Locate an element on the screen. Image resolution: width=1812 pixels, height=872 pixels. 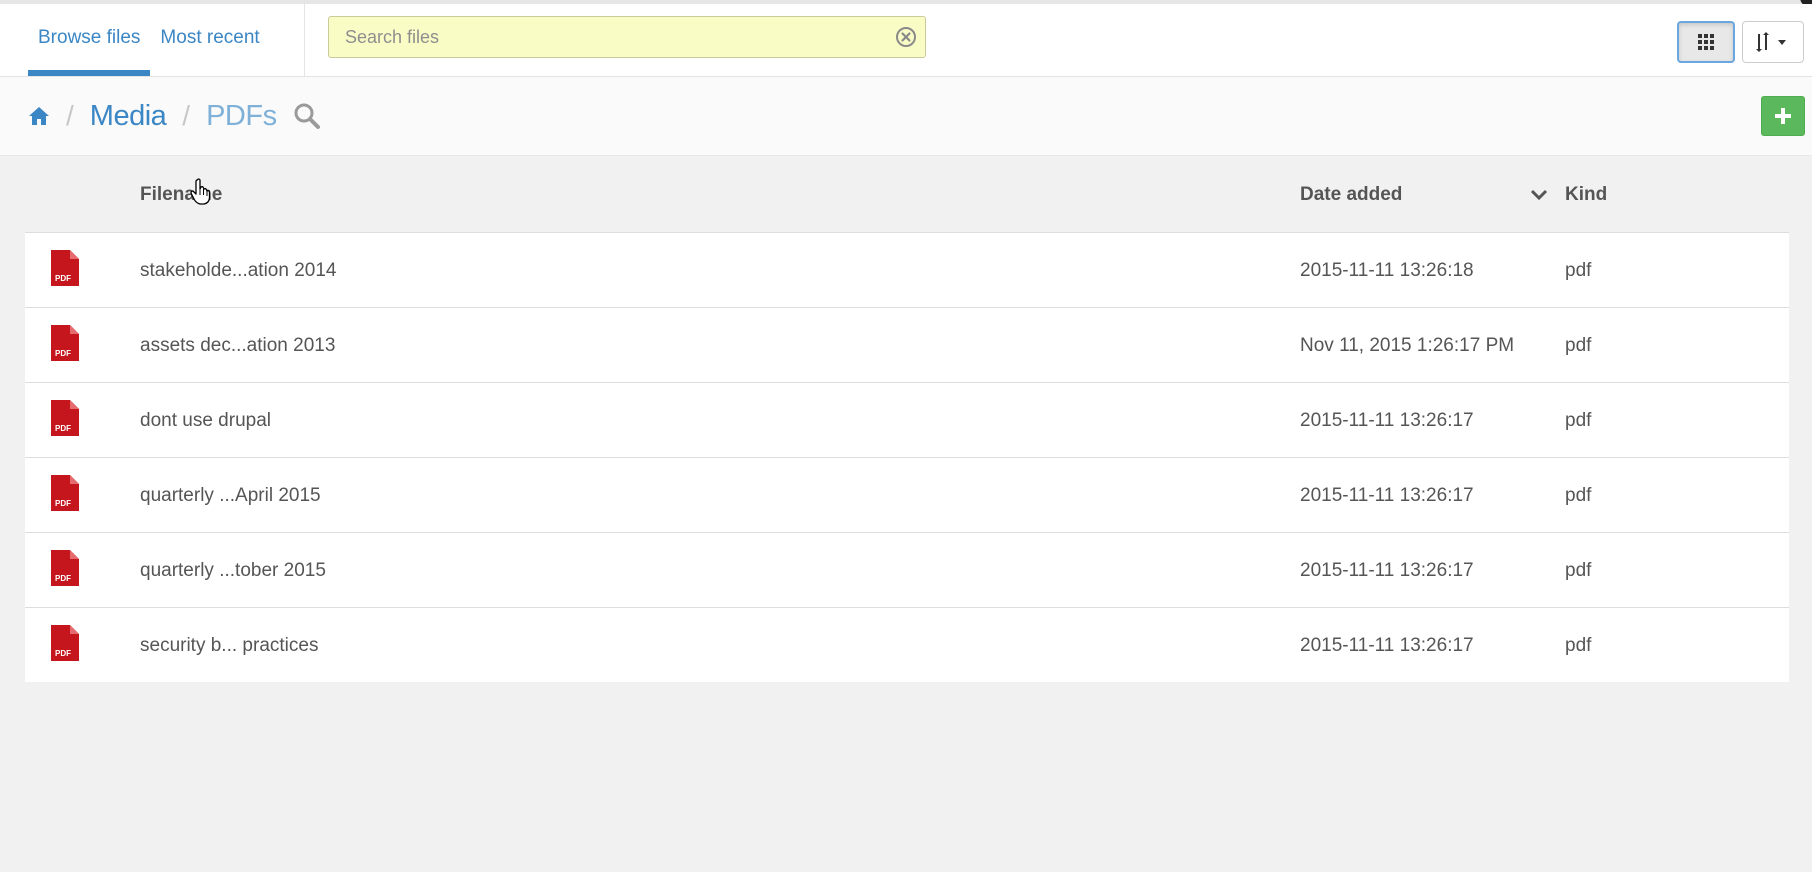
file-name: security b... practices is located at coordinates (229, 645).